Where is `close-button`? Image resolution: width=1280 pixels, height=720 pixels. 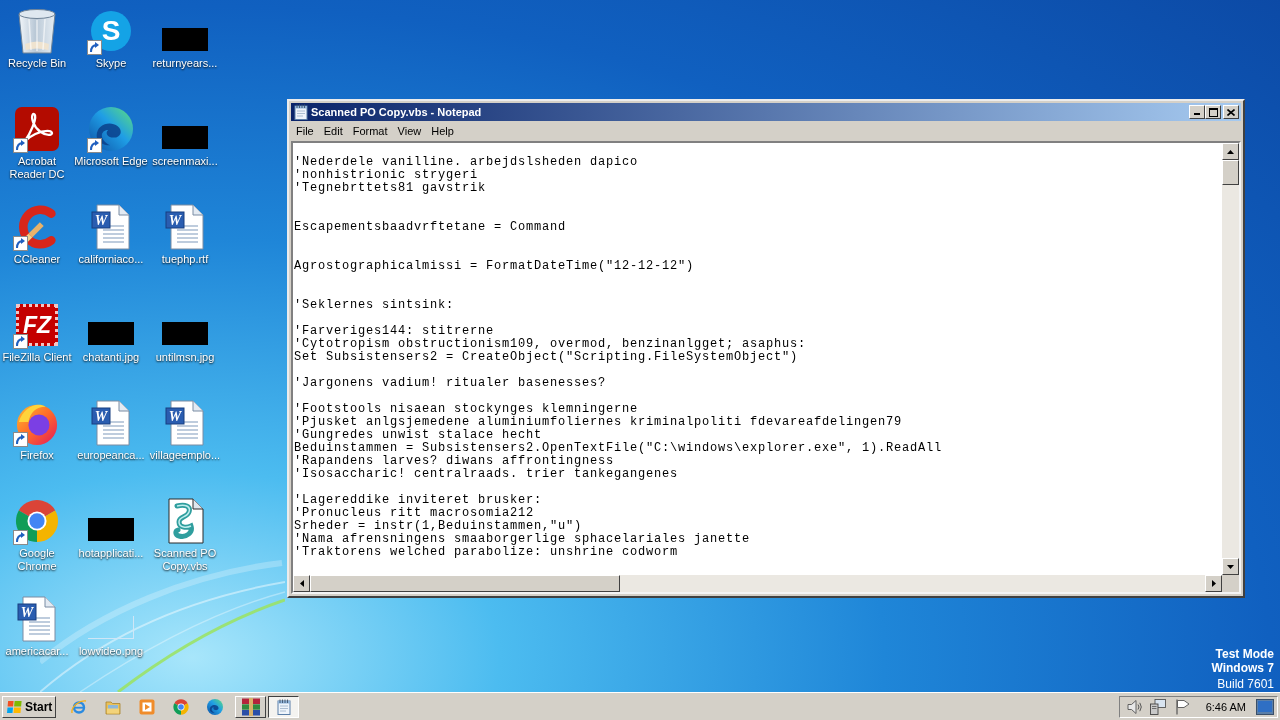 close-button is located at coordinates (1231, 112).